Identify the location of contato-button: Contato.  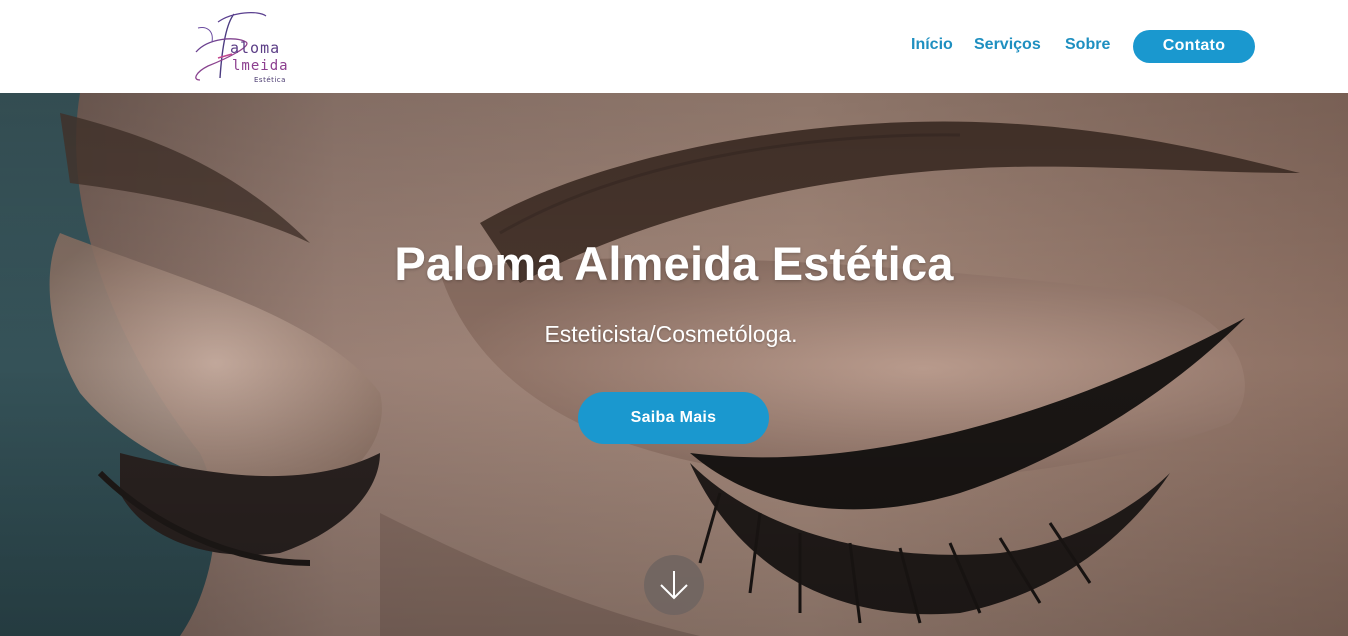
(1194, 46).